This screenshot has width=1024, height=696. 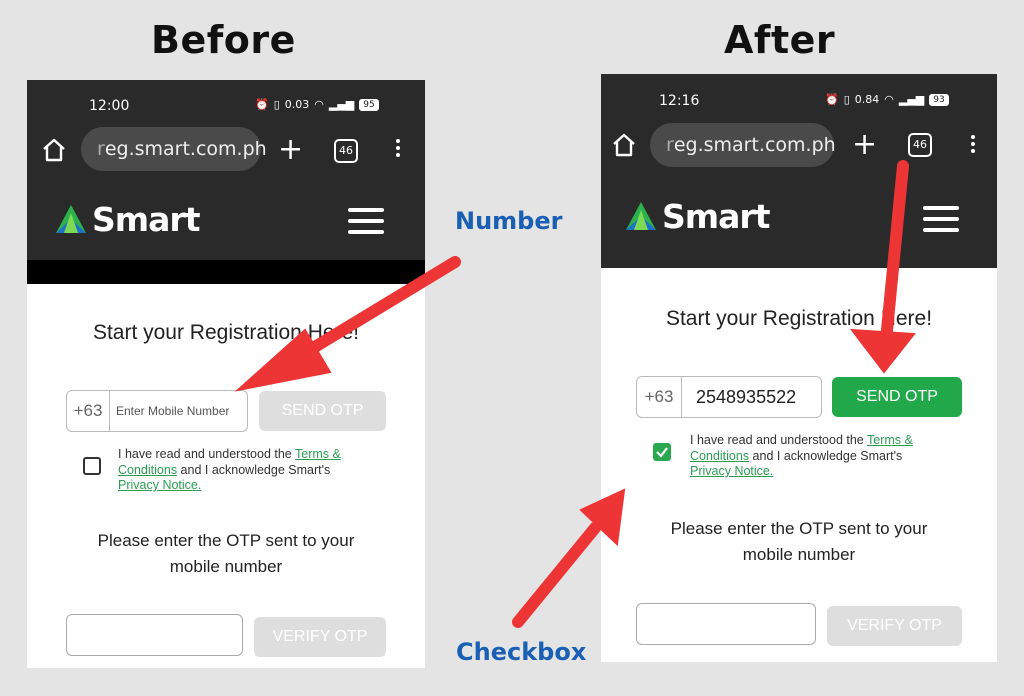 I want to click on checkmark-icon, so click(x=662, y=452).